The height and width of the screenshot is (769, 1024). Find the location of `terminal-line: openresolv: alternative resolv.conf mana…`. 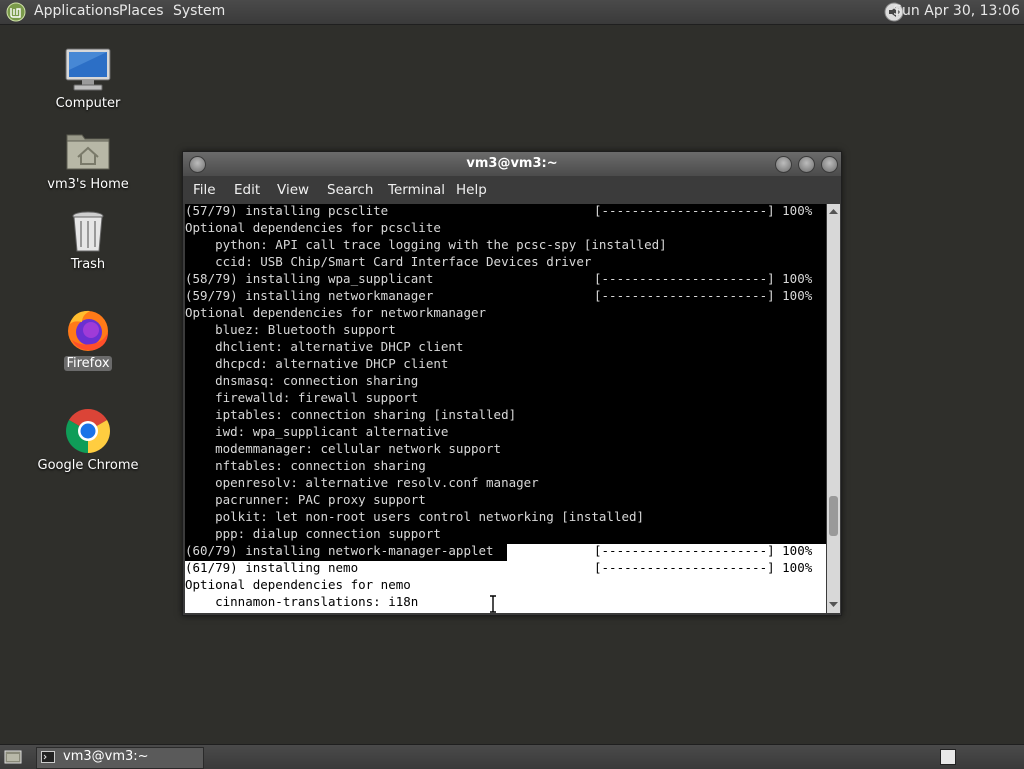

terminal-line: openresolv: alternative resolv.conf mana… is located at coordinates (505, 482).